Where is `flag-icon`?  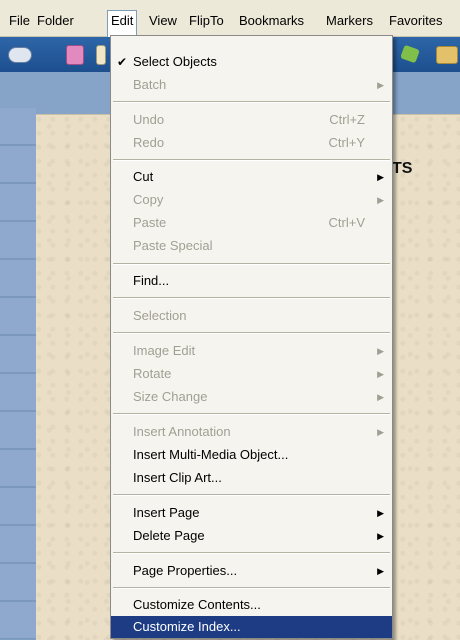 flag-icon is located at coordinates (410, 54).